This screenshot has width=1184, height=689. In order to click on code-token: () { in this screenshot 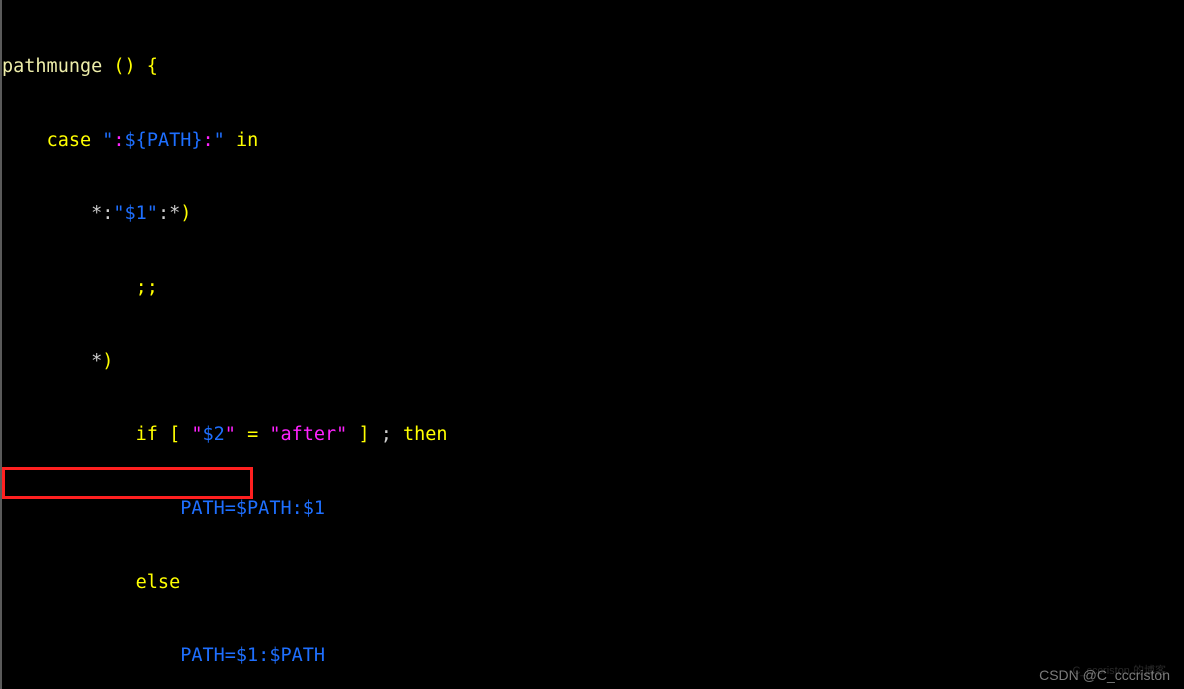, I will do `click(135, 67)`.